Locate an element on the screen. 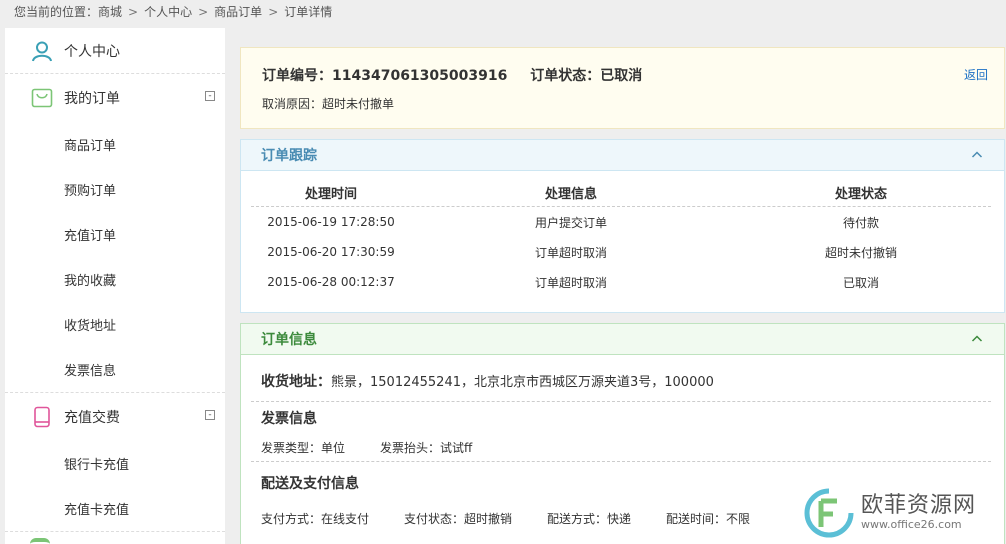 Image resolution: width=1006 pixels, height=544 pixels. delivery-details: 支付方式：在线支付 支付状态：超时撤销 配送方式：快递 配送时间：不限 is located at coordinates (505, 518).